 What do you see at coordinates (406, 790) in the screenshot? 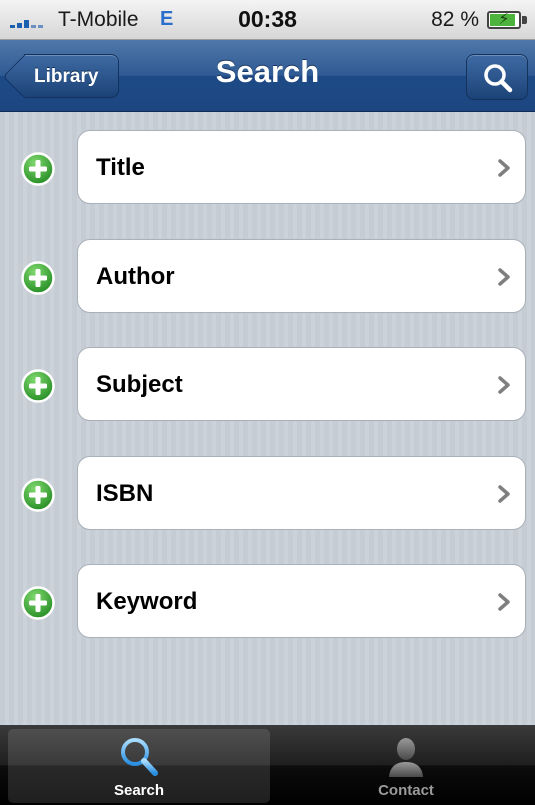
I see `tab-contact-label: Contact` at bounding box center [406, 790].